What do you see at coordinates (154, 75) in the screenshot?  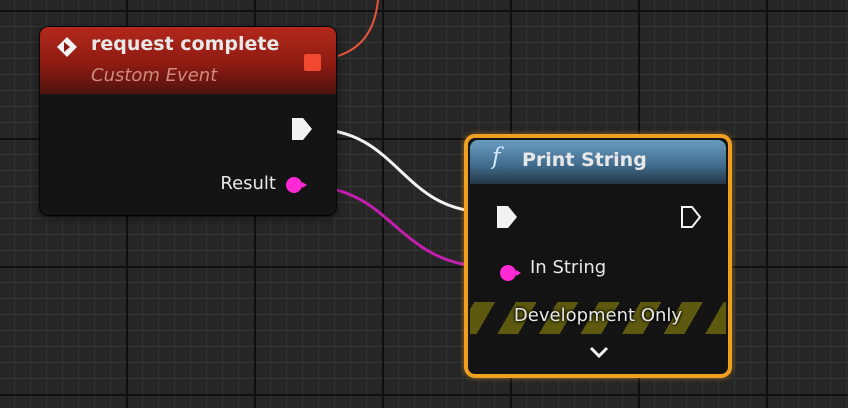 I see `event-node-subtitle: Custom Event` at bounding box center [154, 75].